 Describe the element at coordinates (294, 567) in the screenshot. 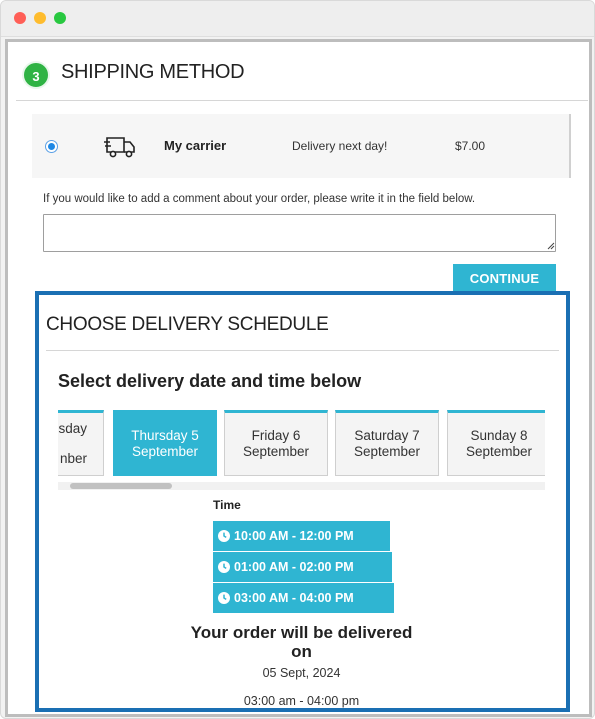

I see `time-slot-label: 01:00 AM - 02:00 PM` at that location.